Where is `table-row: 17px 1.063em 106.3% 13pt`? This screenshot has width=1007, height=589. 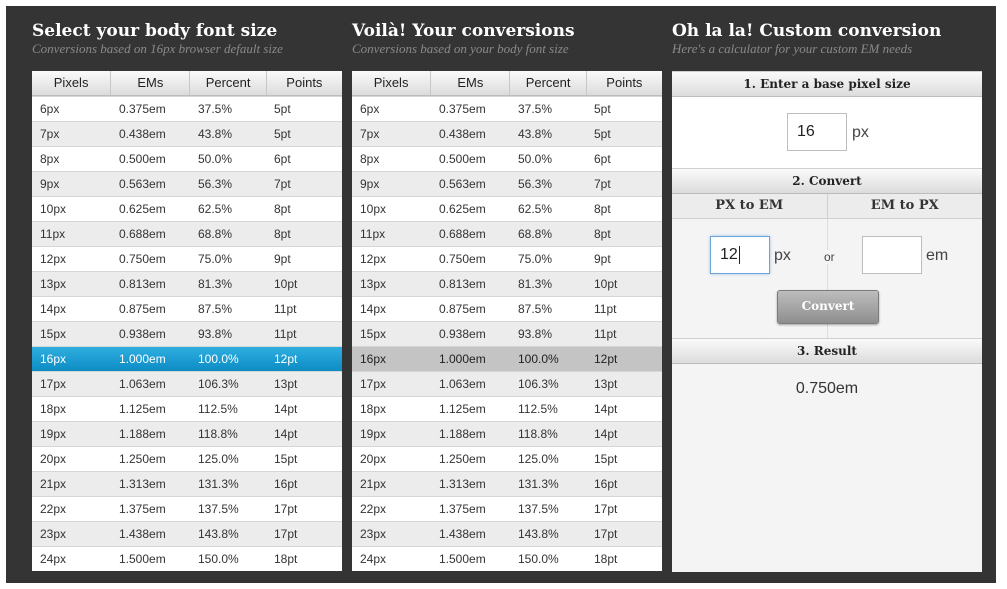
table-row: 17px 1.063em 106.3% 13pt is located at coordinates (187, 383).